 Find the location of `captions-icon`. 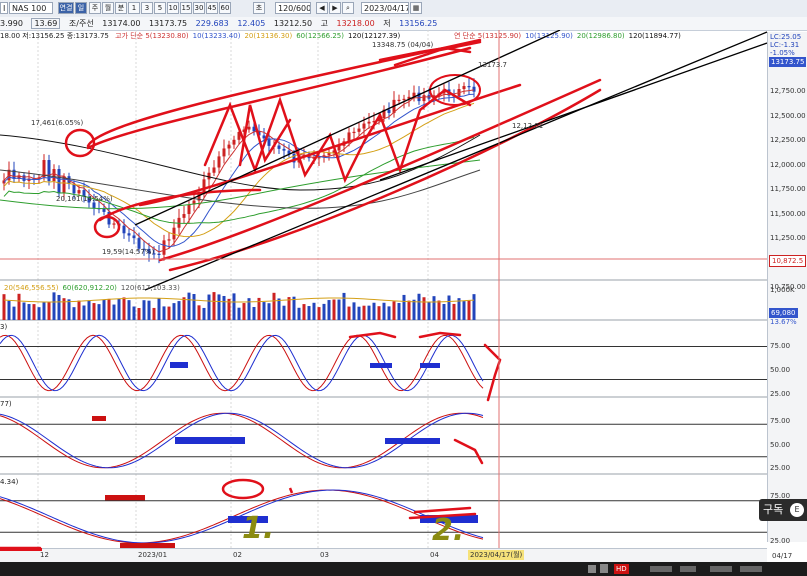

captions-icon is located at coordinates (604, 568).